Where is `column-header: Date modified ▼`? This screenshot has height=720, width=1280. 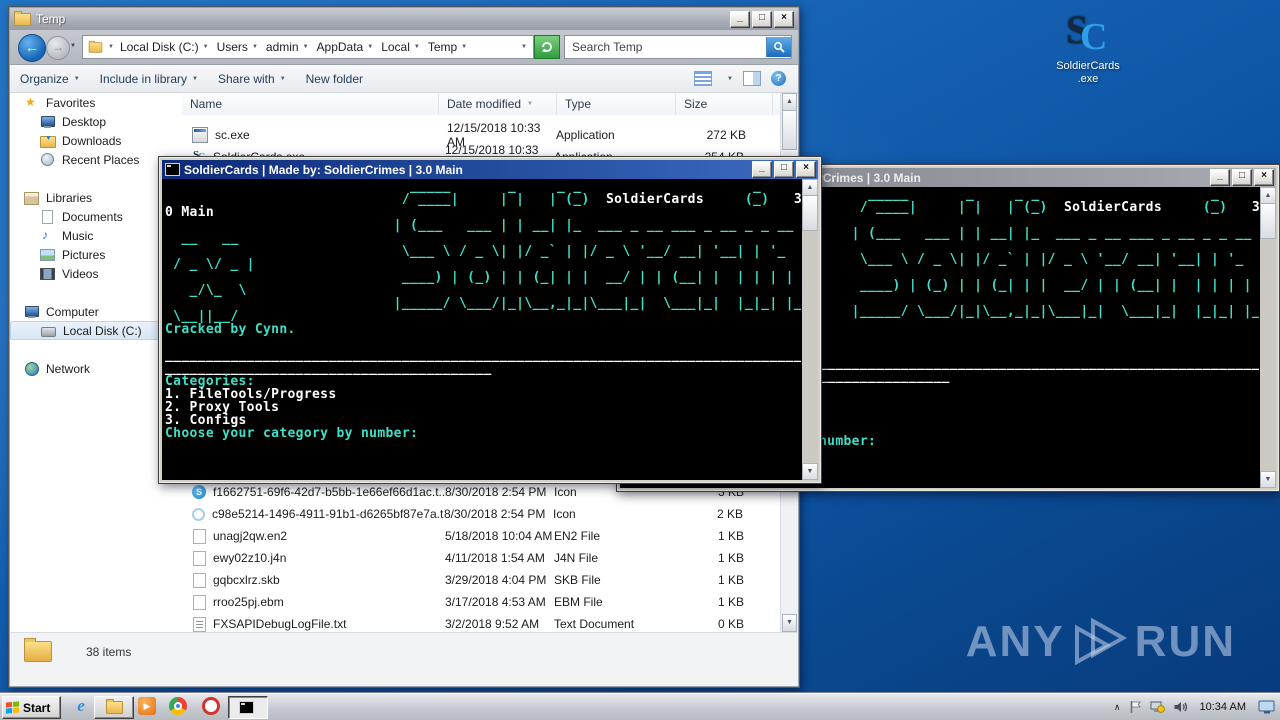 column-header: Date modified ▼ is located at coordinates (498, 104).